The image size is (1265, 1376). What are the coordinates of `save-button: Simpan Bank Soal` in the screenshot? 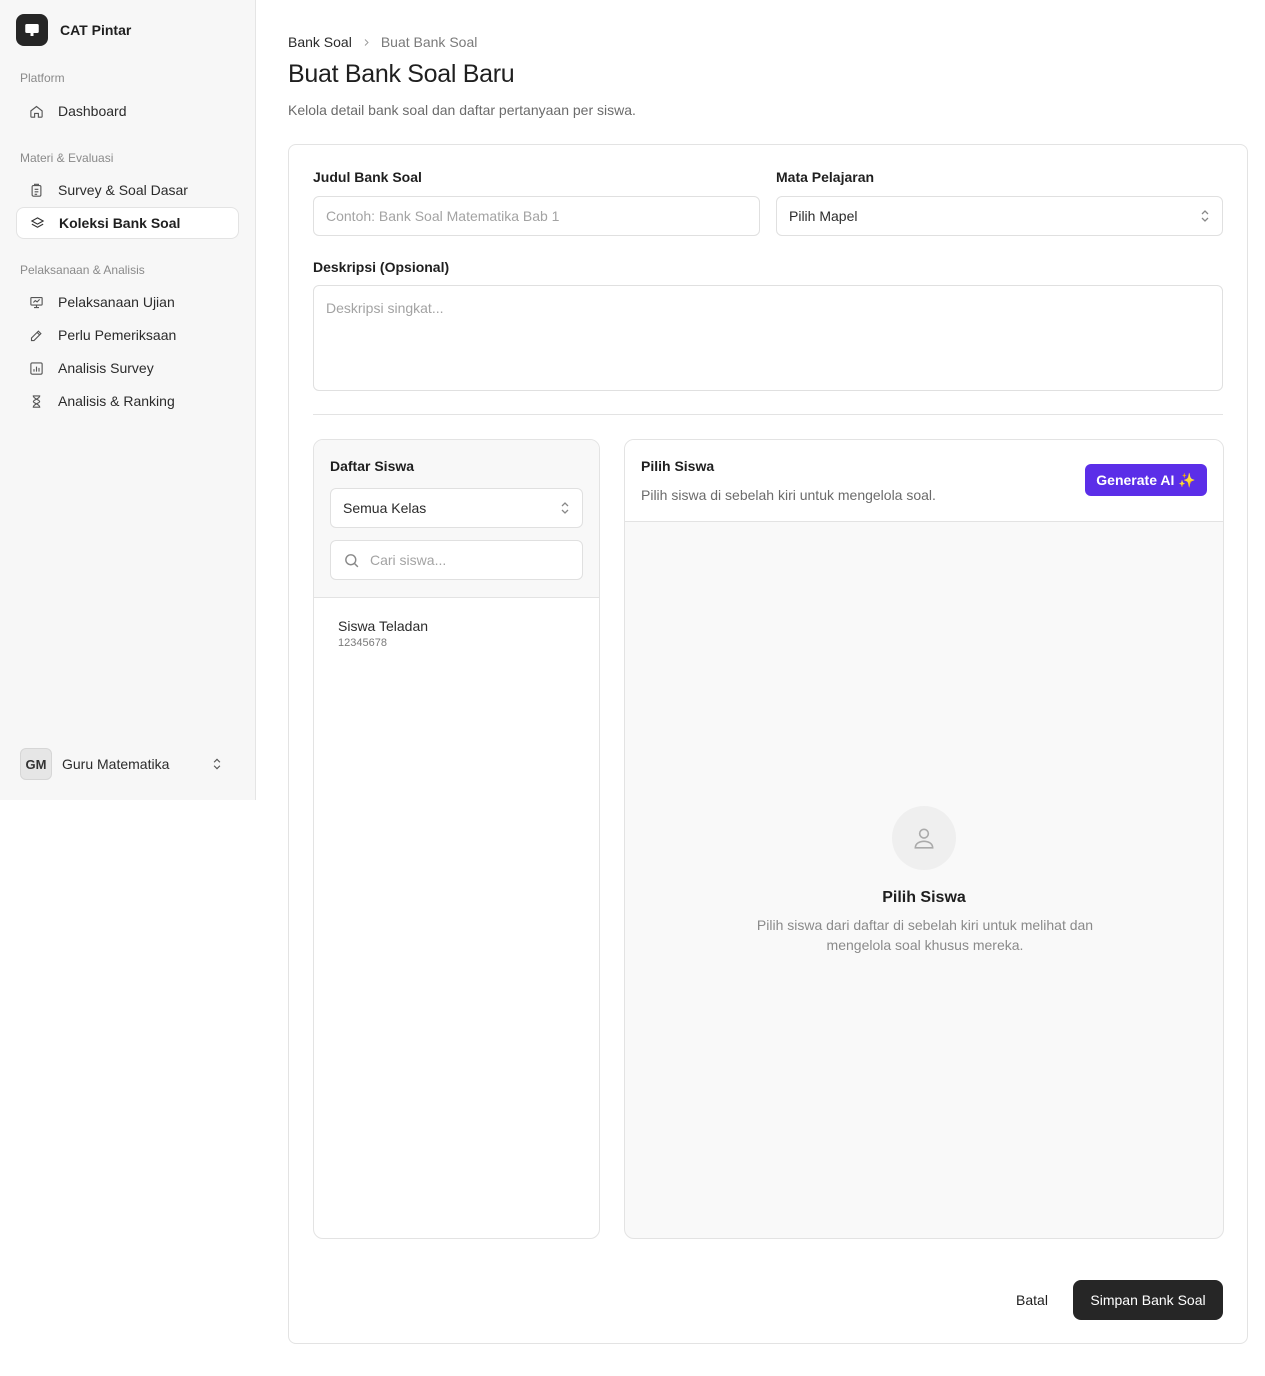 It's located at (1148, 1300).